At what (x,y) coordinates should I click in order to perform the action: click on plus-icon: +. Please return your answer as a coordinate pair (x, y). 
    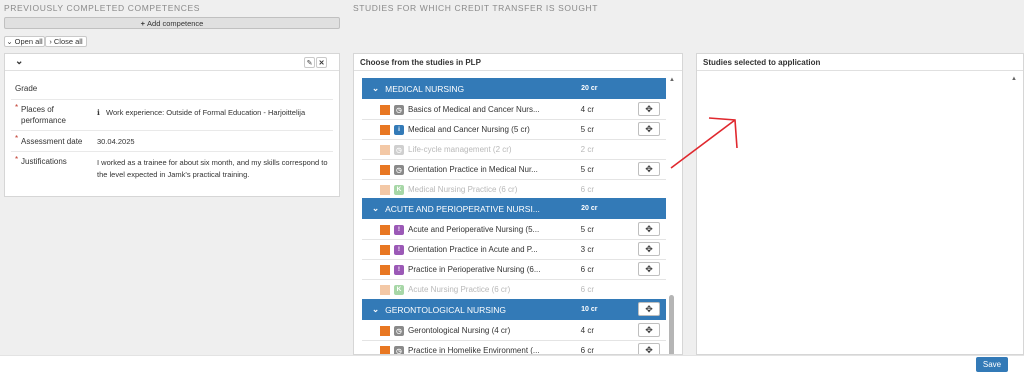
    Looking at the image, I should click on (143, 23).